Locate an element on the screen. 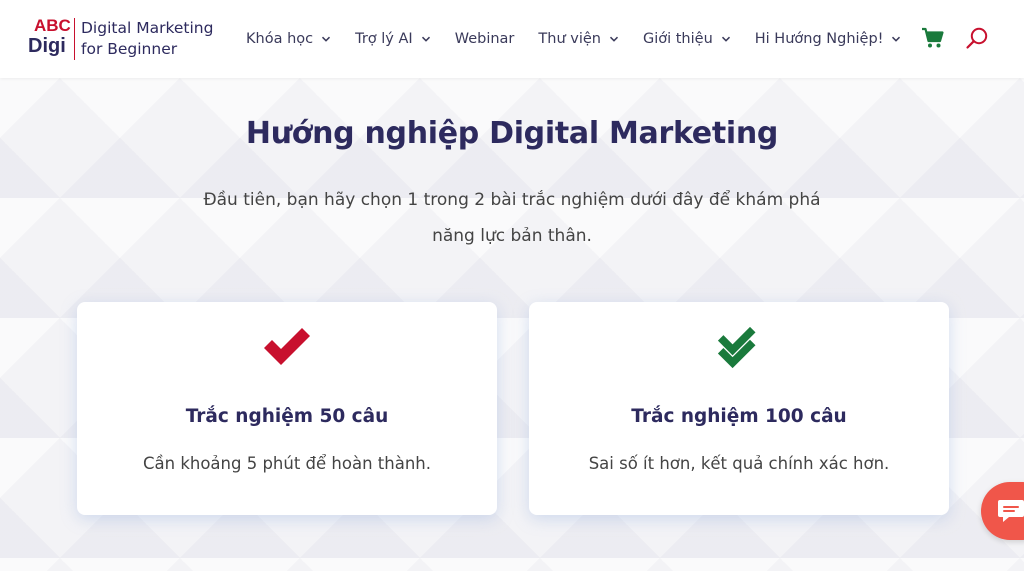 The width and height of the screenshot is (1024, 571). quiz-card-title: Trắc nghiệm 50 câu is located at coordinates (287, 416).